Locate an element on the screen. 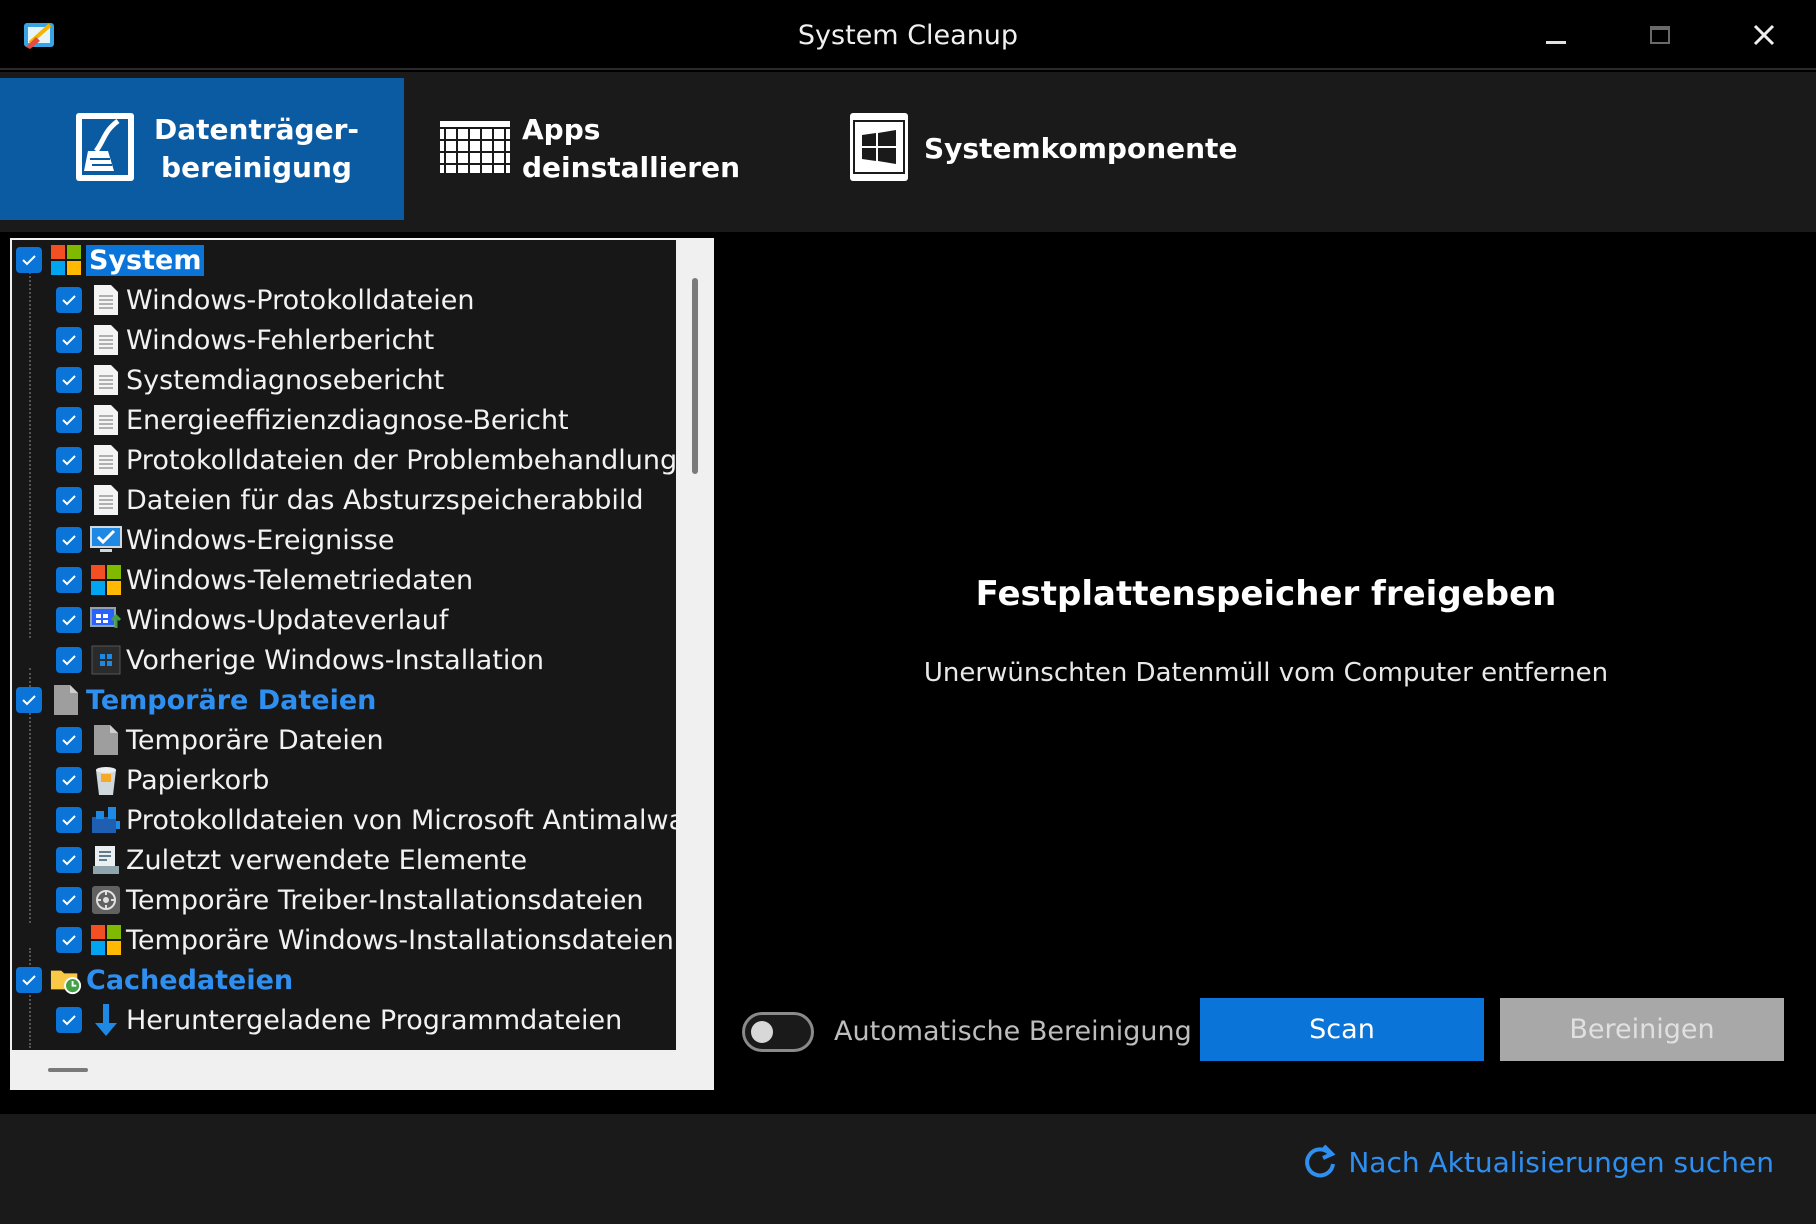  tree-group-temp-files: Temporäre Dateien is located at coordinates (344, 700).